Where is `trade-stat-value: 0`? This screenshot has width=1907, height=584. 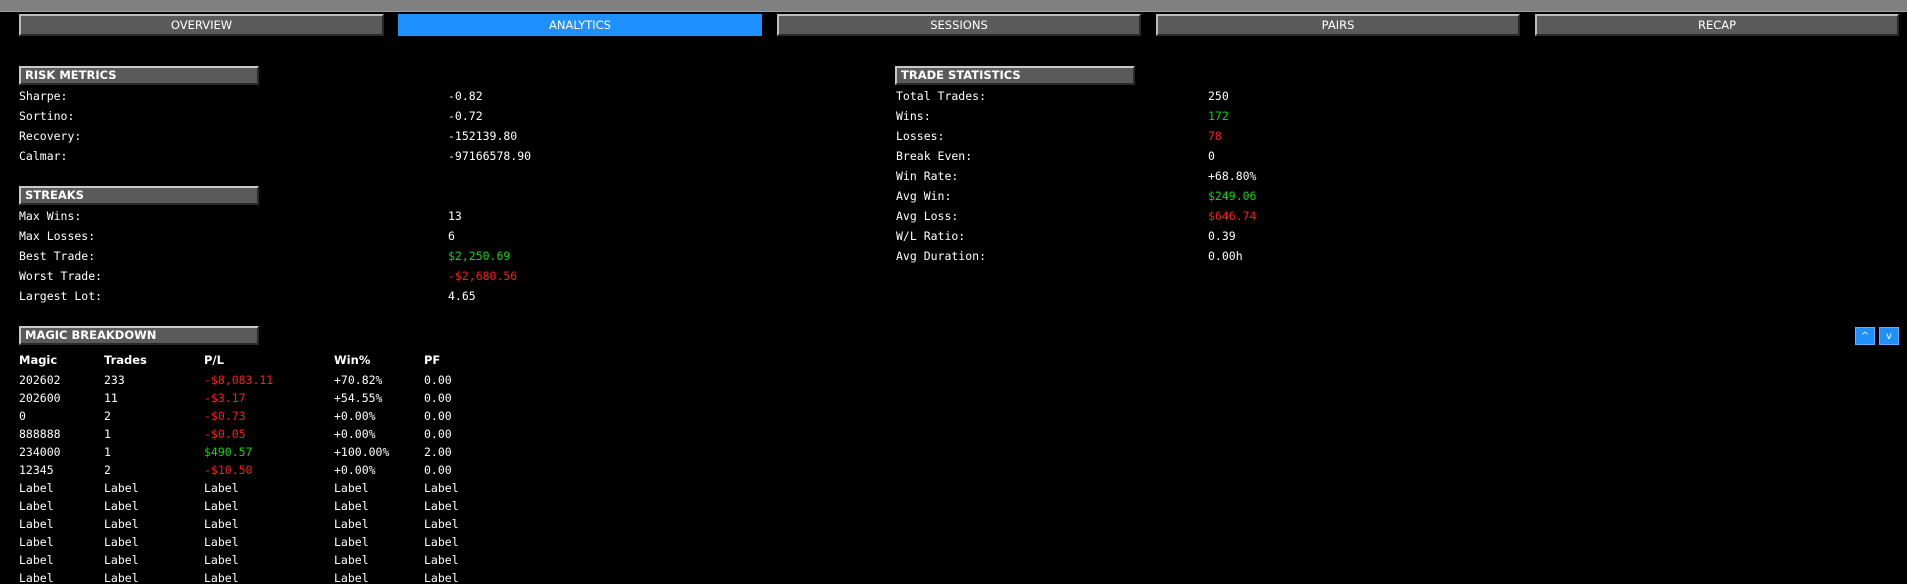
trade-stat-value: 0 is located at coordinates (1211, 156).